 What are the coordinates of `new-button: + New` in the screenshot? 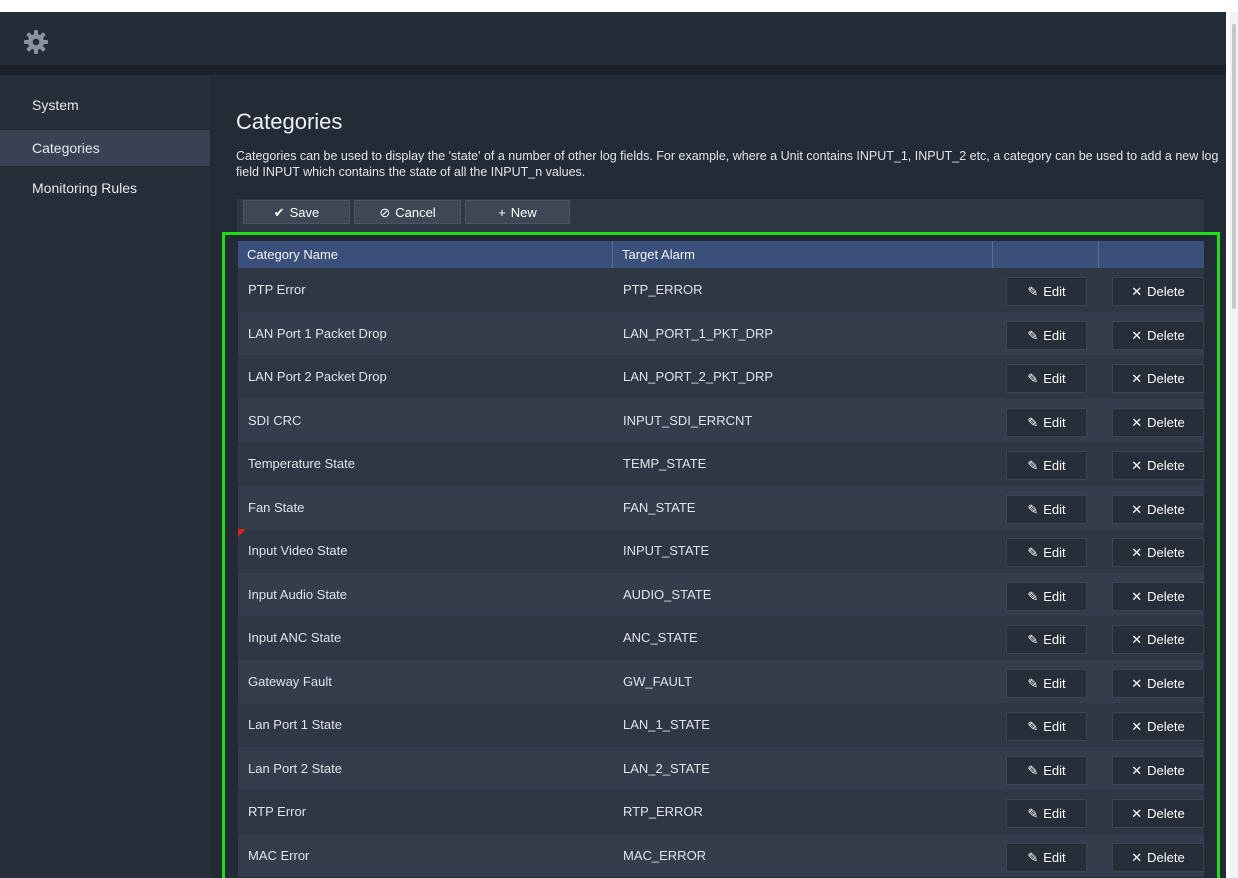 It's located at (517, 212).